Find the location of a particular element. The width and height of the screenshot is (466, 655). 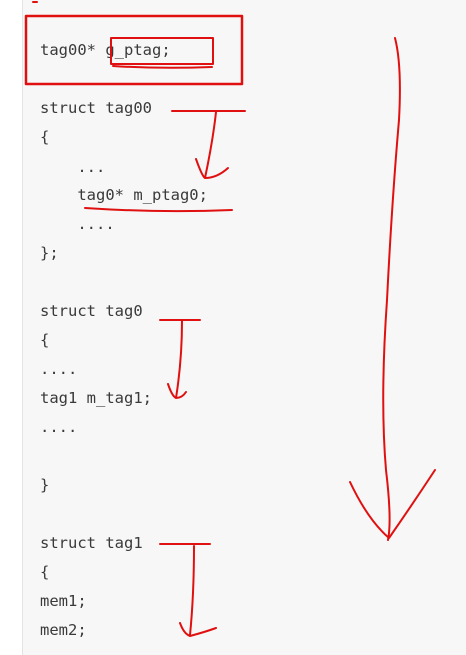

annotation-arrow-tag1 is located at coordinates (198, 591).